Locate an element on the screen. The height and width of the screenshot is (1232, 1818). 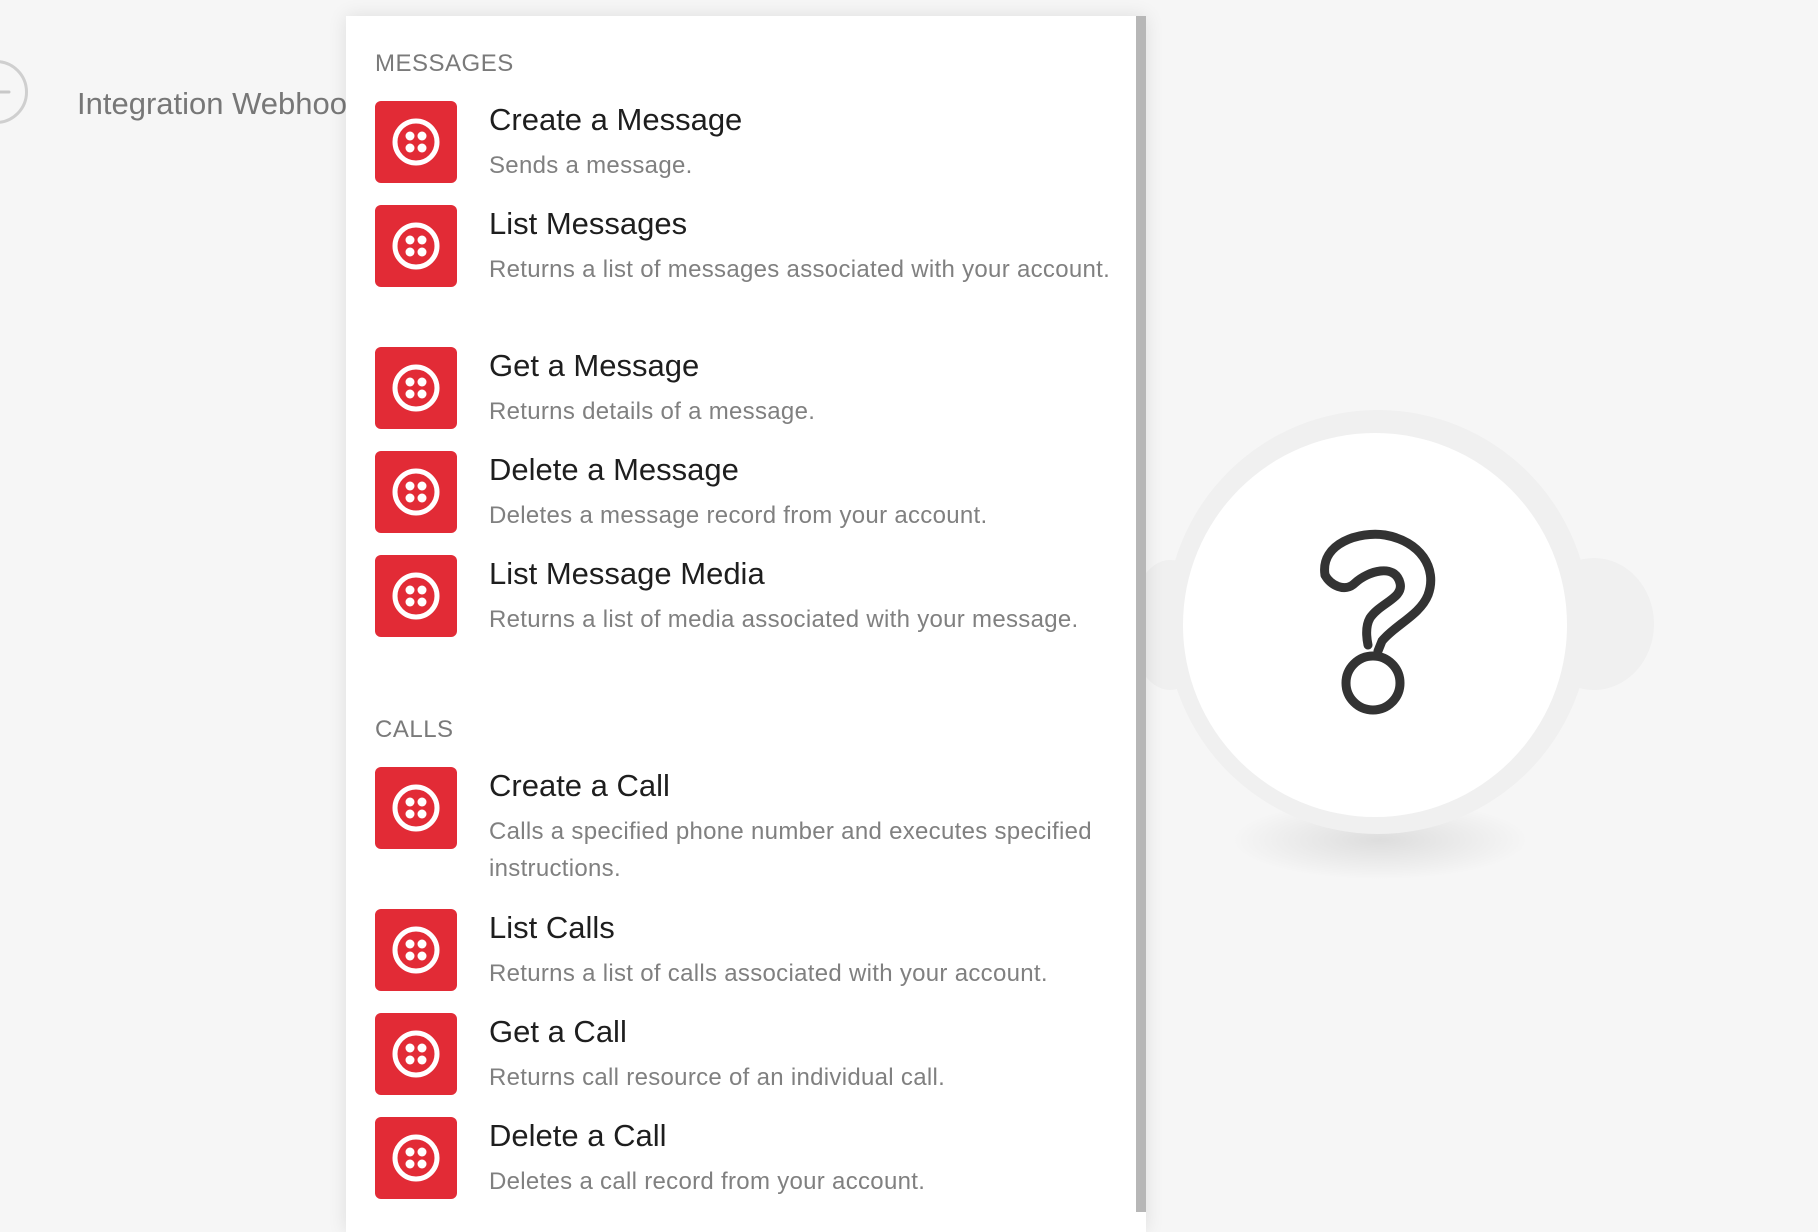
item-title: Delete a Message is located at coordinates (614, 469).